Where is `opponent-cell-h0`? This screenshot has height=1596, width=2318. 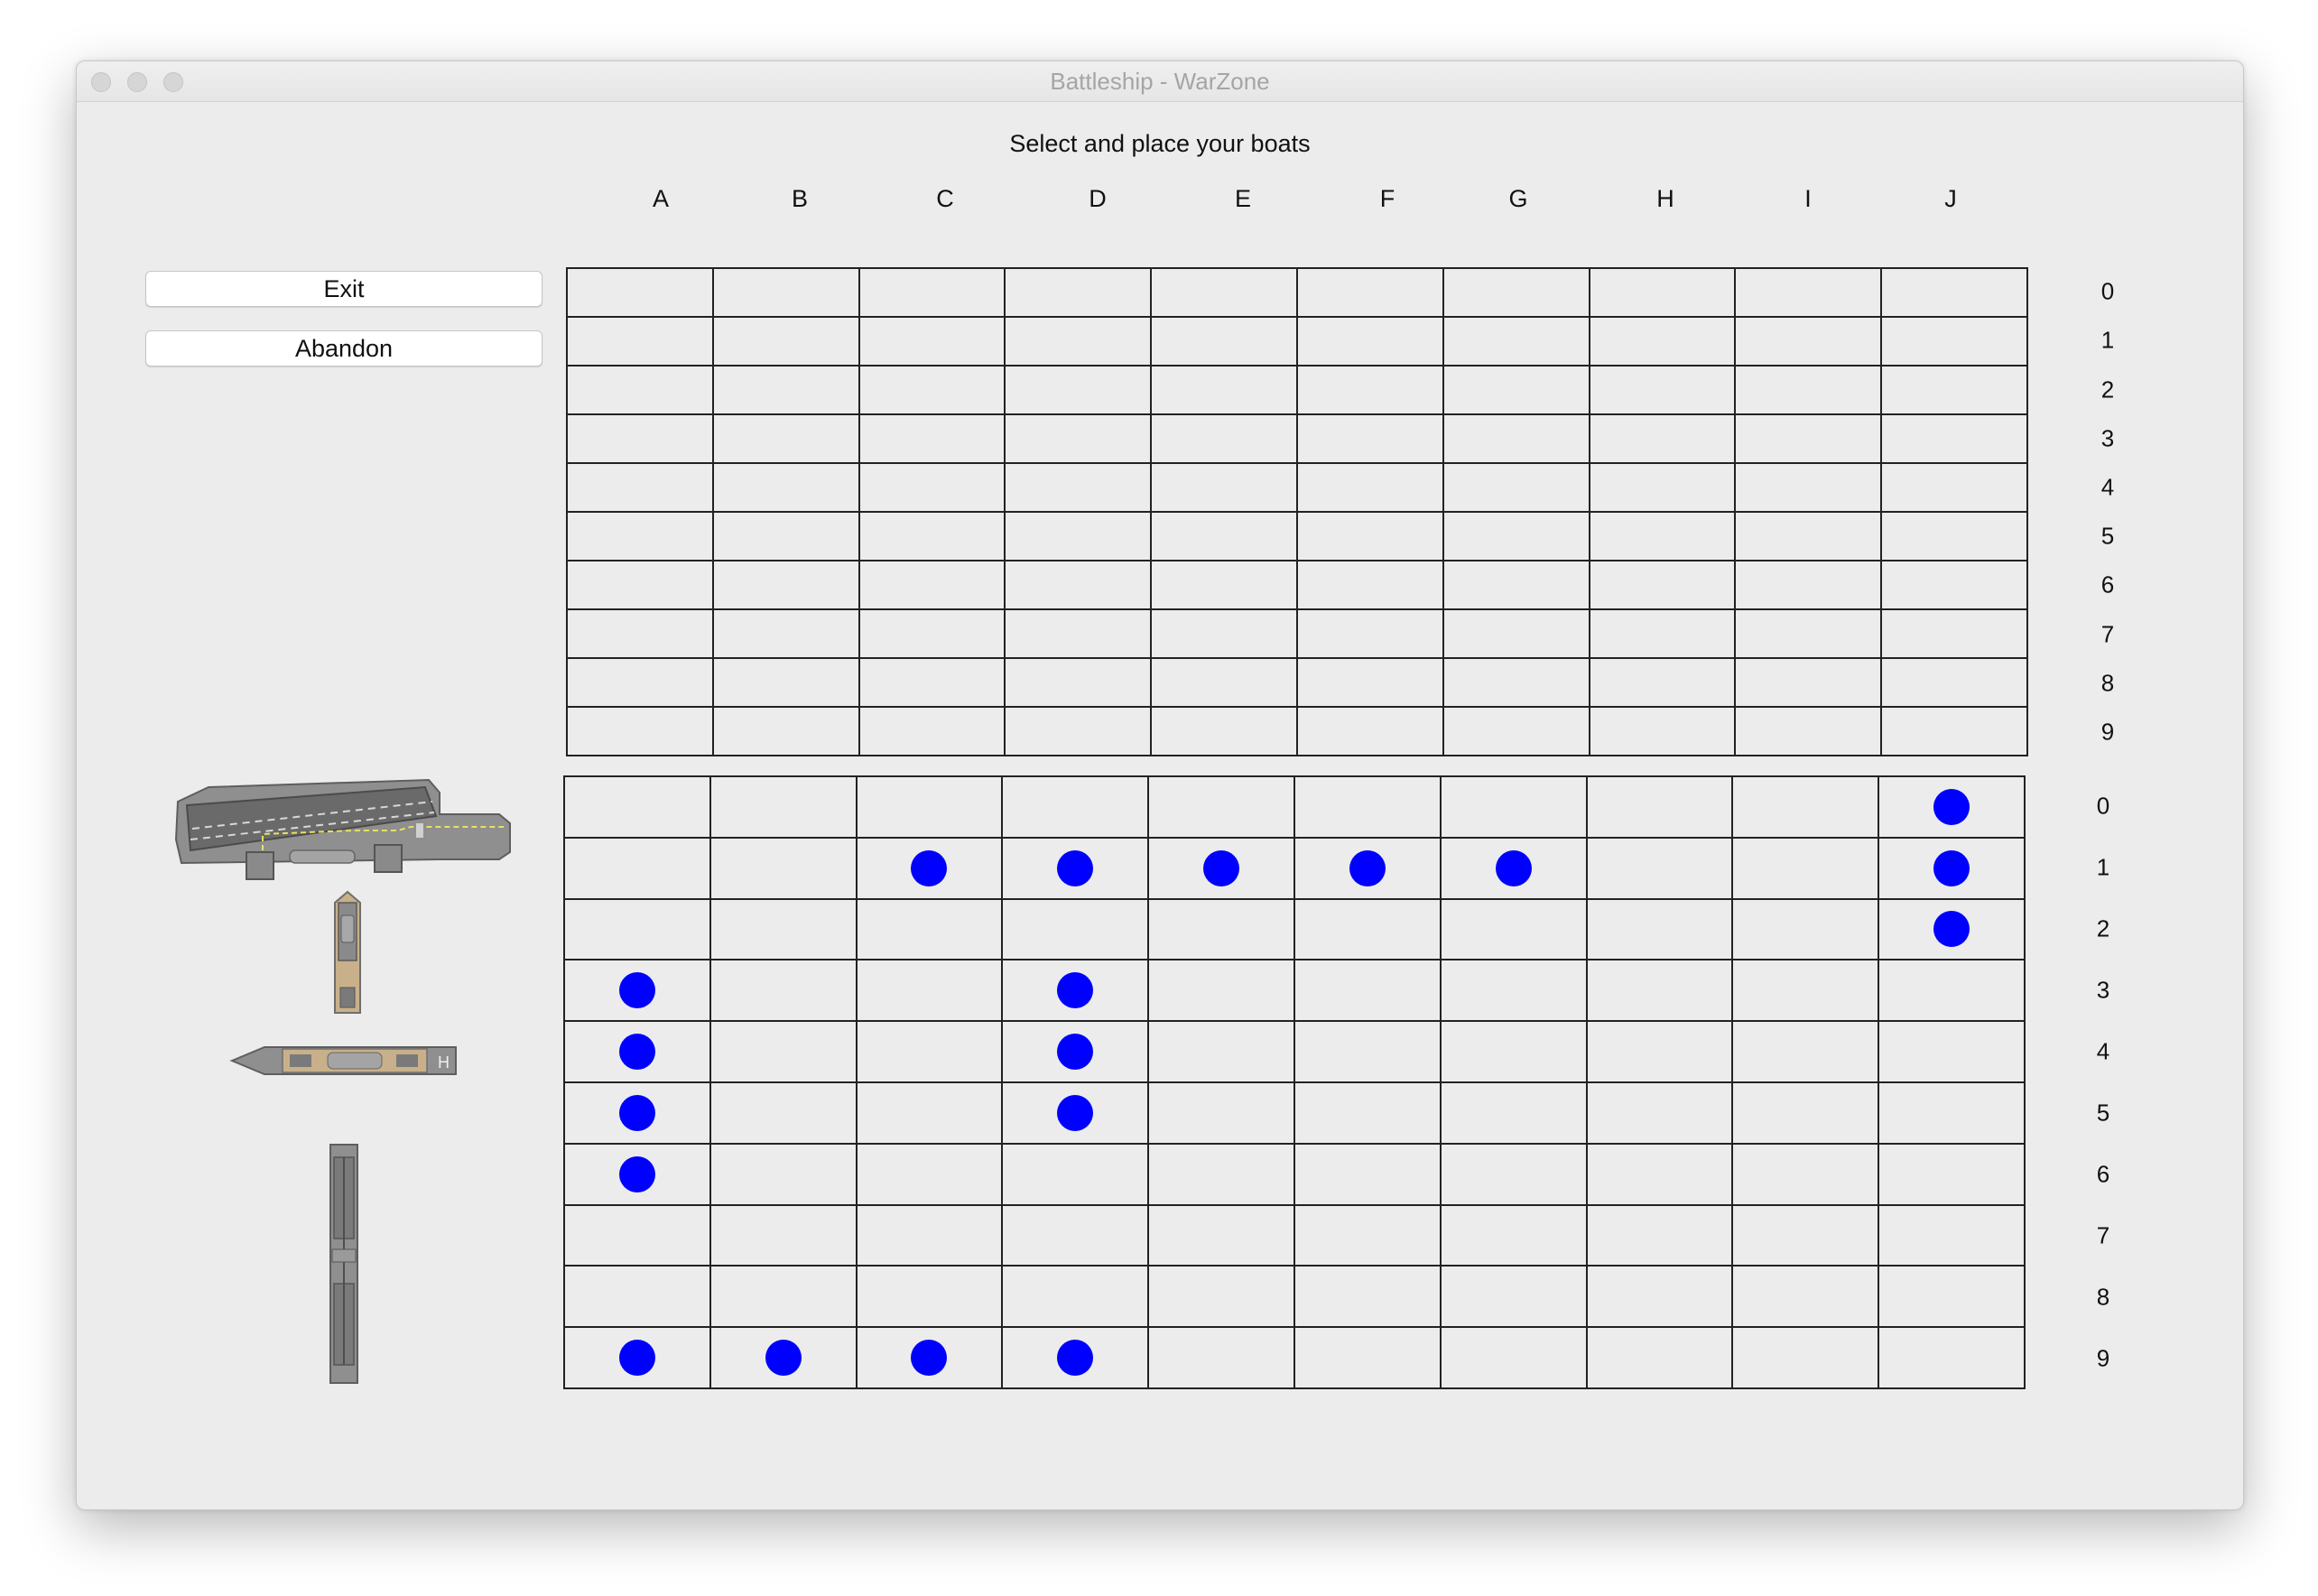
opponent-cell-h0 is located at coordinates (1663, 294).